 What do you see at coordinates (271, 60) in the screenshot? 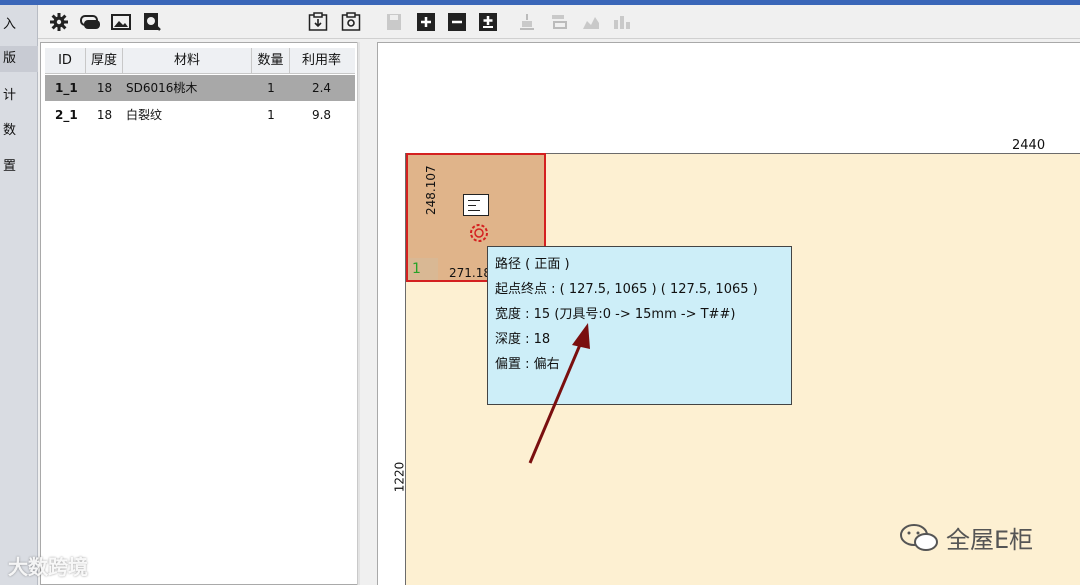
I see `header-quantity: 数量` at bounding box center [271, 60].